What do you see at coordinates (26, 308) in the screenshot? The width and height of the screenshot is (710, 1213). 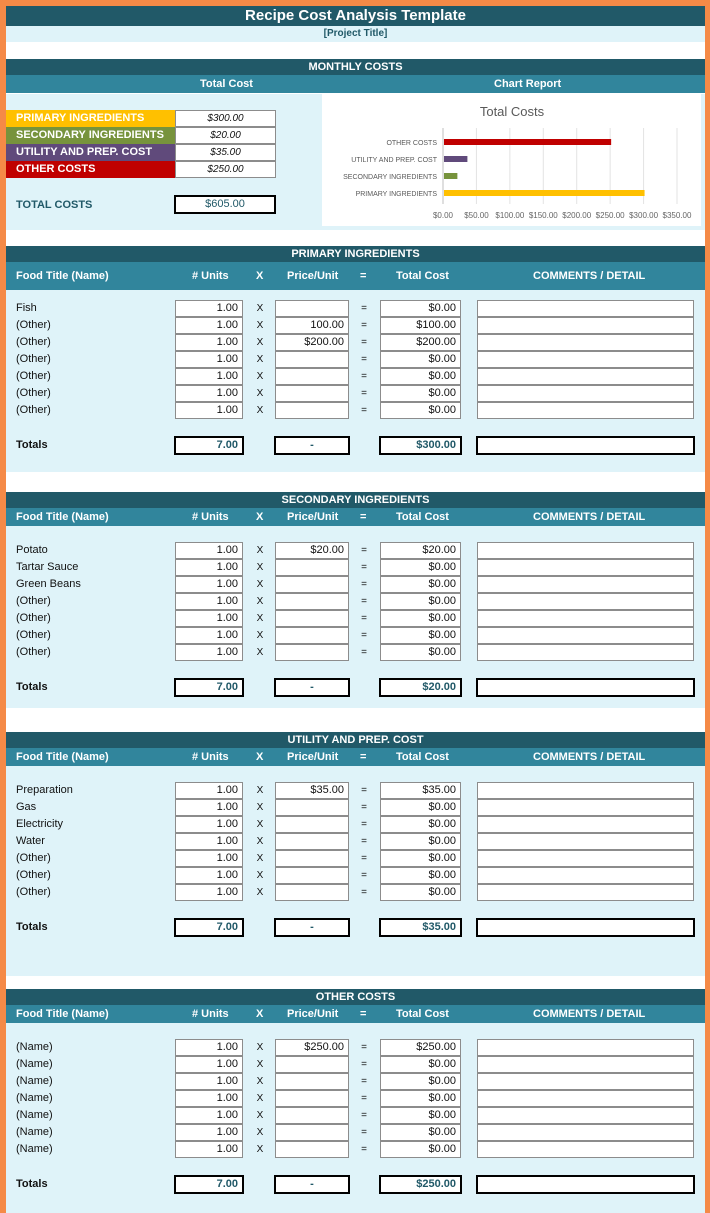 I see `item-name: Fish` at bounding box center [26, 308].